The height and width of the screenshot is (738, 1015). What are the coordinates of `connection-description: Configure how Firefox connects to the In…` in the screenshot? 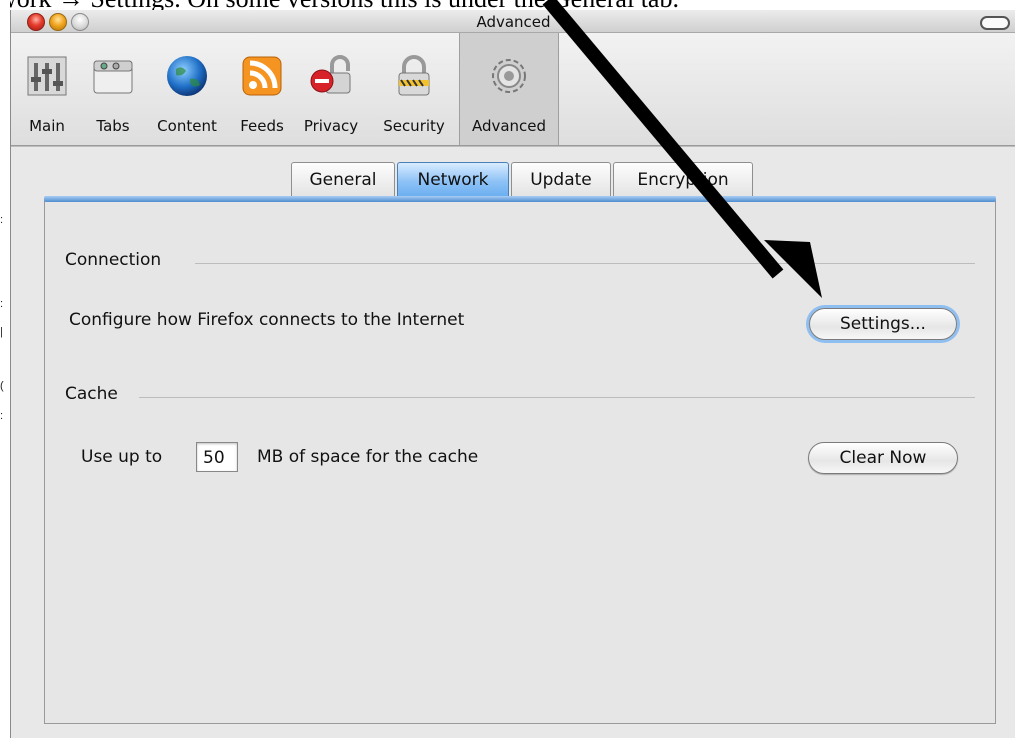 It's located at (267, 320).